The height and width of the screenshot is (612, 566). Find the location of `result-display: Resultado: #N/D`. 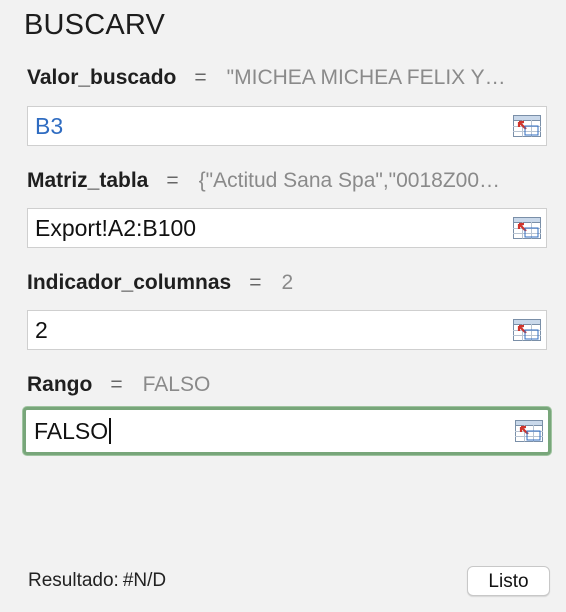

result-display: Resultado: #N/D is located at coordinates (97, 581).